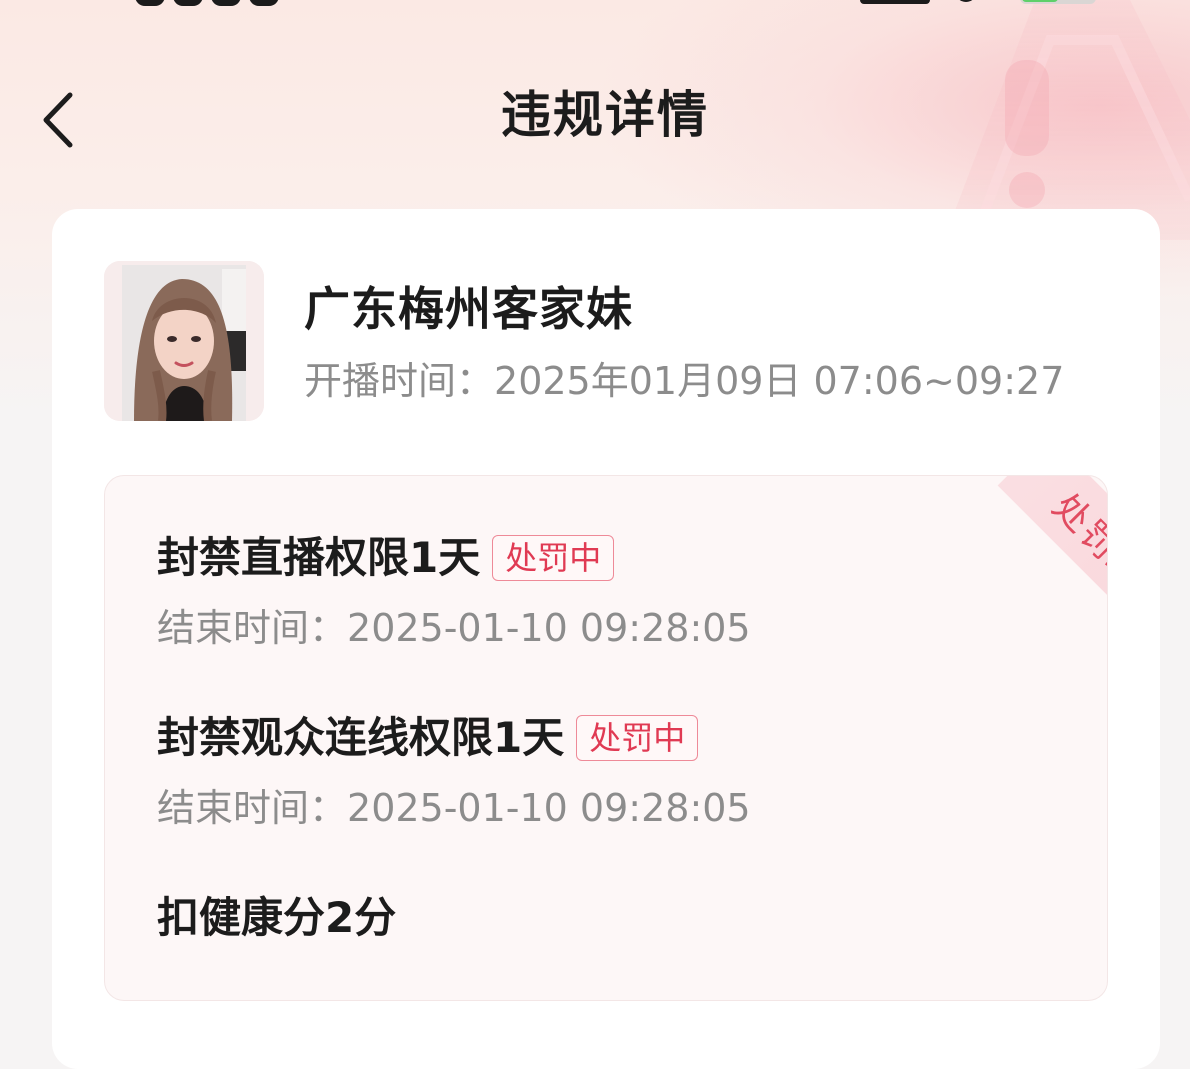 This screenshot has width=1190, height=1069. What do you see at coordinates (605, 115) in the screenshot?
I see `page-title: 违规详情` at bounding box center [605, 115].